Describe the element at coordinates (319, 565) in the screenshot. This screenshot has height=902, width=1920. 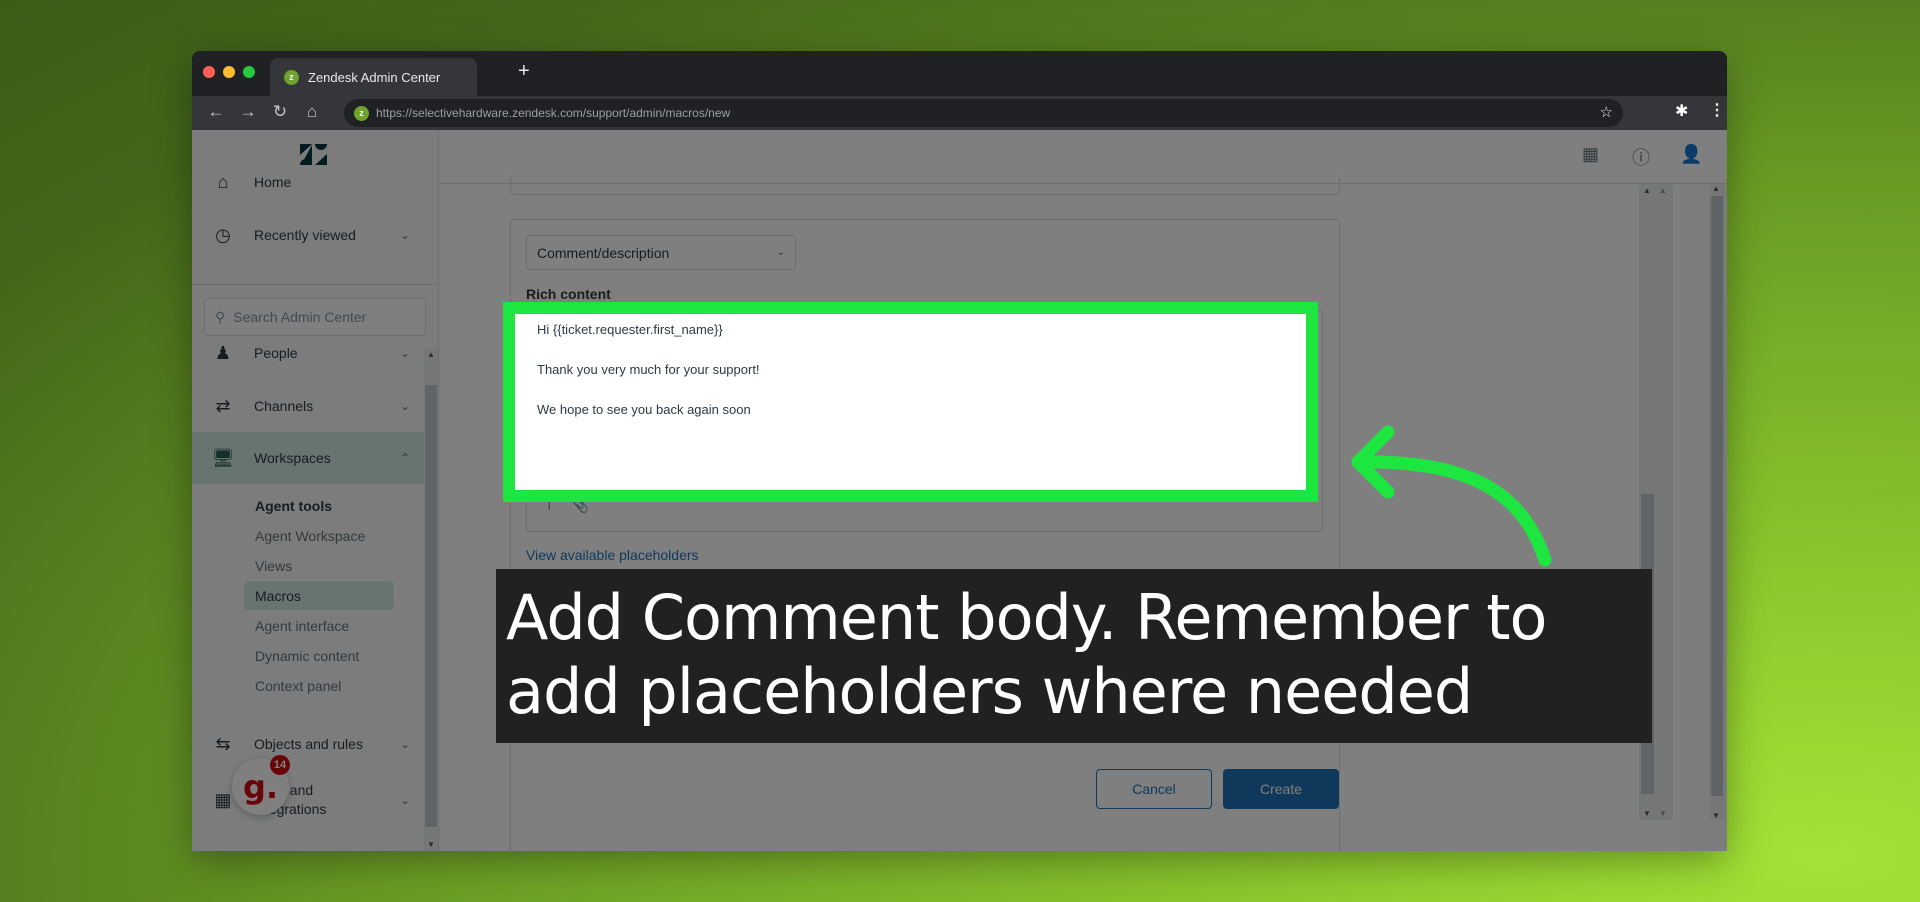
I see `sub-item-views: Views` at that location.